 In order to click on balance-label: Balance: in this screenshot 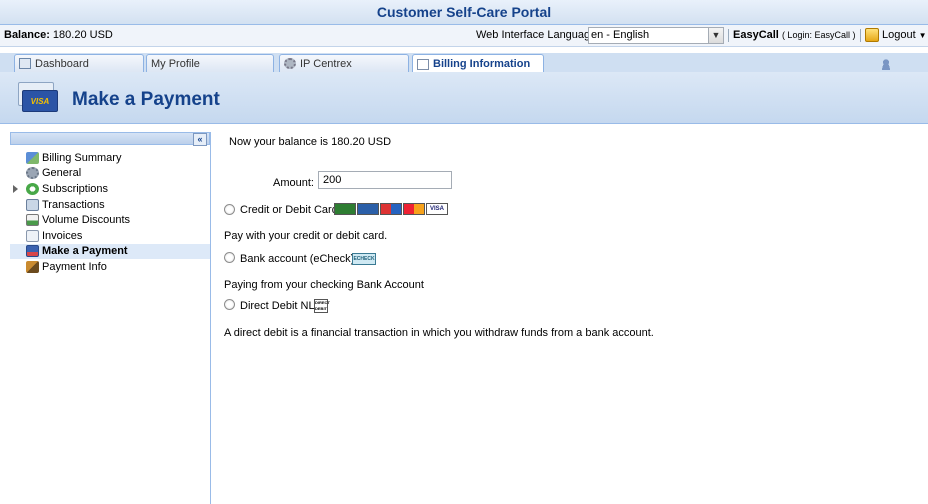, I will do `click(27, 35)`.